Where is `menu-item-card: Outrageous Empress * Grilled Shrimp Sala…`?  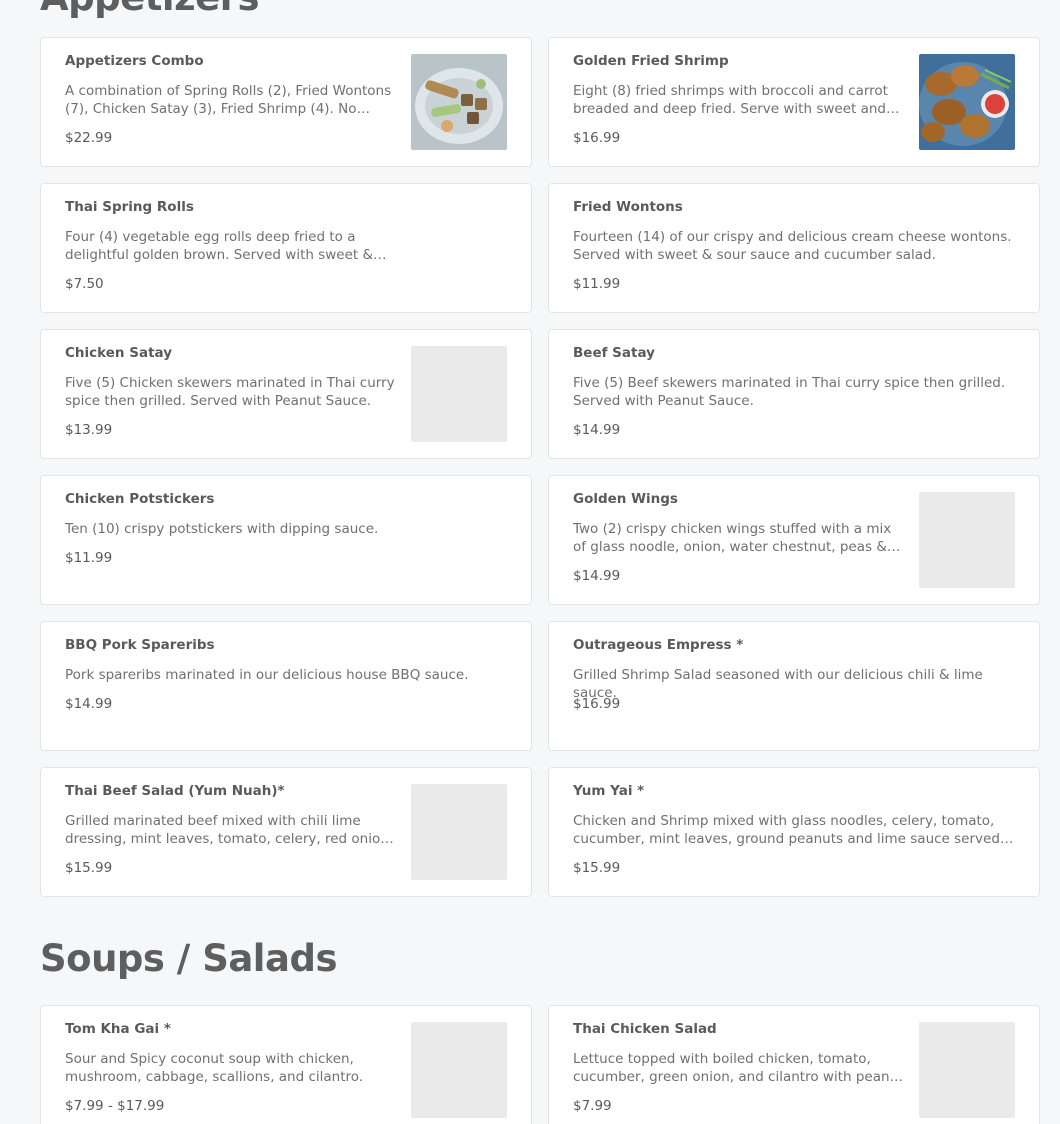
menu-item-card: Outrageous Empress * Grilled Shrimp Sala… is located at coordinates (794, 686).